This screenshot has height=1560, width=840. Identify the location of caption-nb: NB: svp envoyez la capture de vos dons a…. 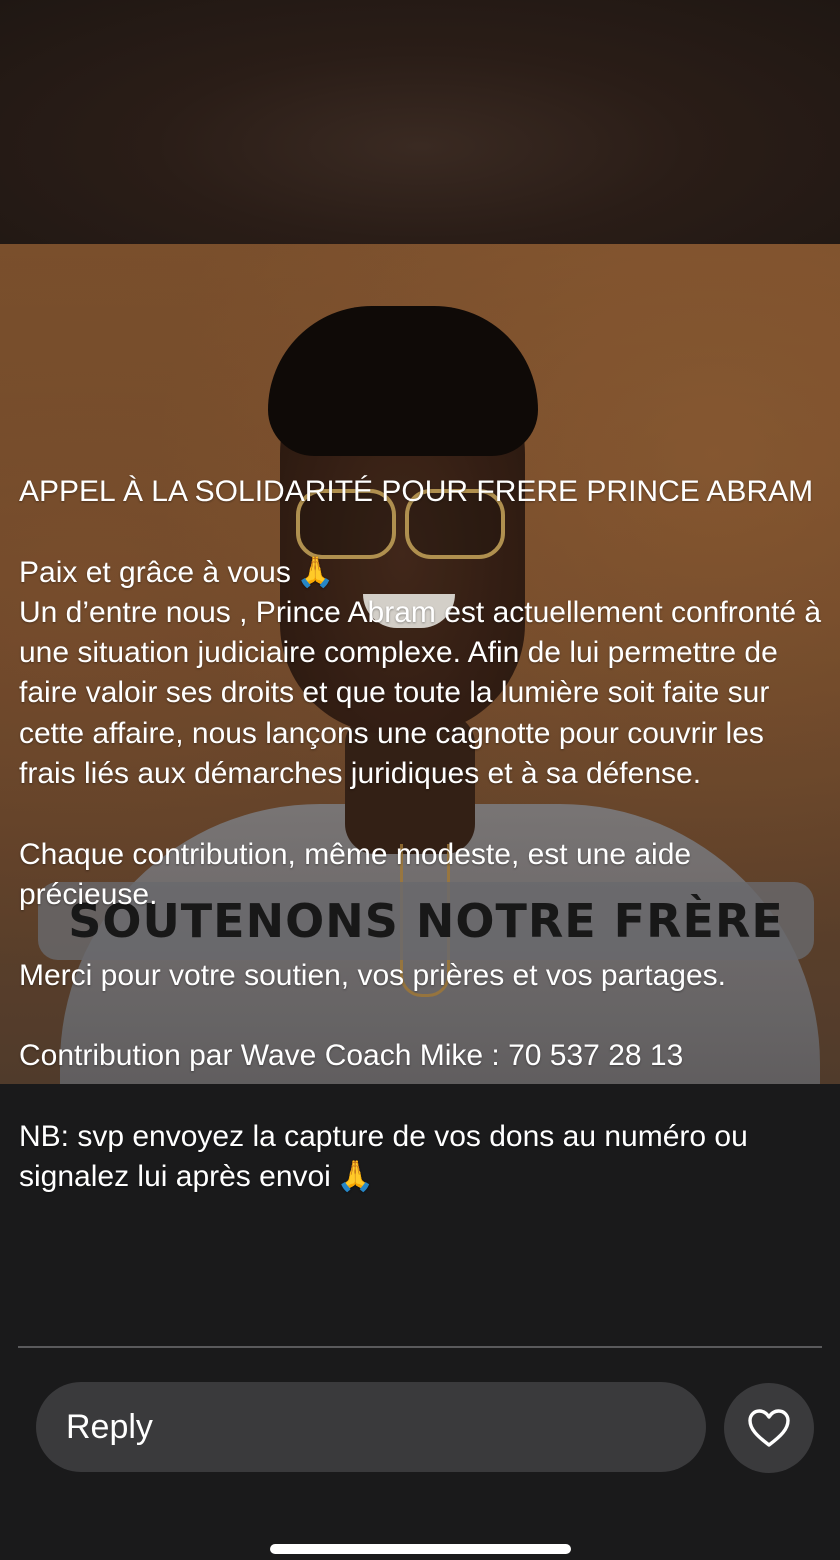
(383, 1156).